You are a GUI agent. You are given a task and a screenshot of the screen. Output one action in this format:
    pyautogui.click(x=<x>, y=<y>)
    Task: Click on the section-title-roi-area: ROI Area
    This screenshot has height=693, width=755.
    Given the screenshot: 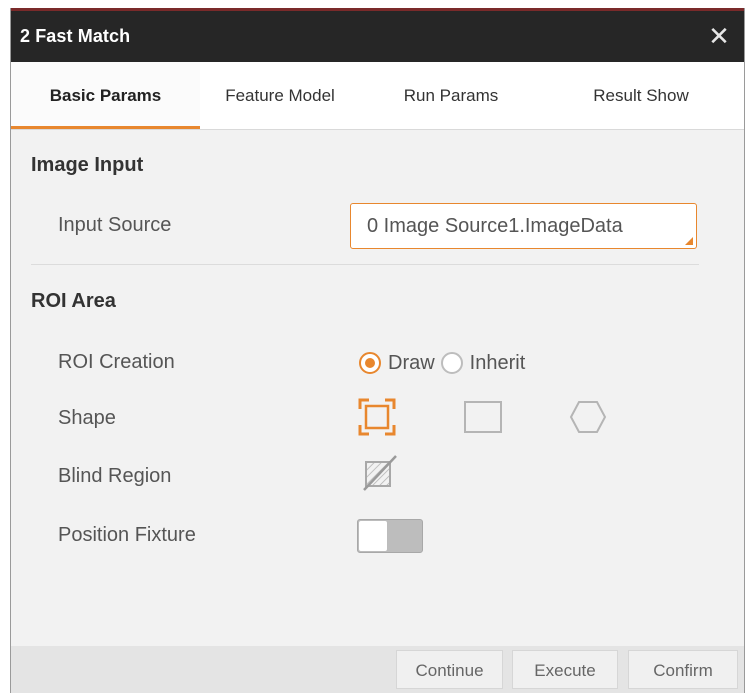 What is the action you would take?
    pyautogui.click(x=73, y=301)
    